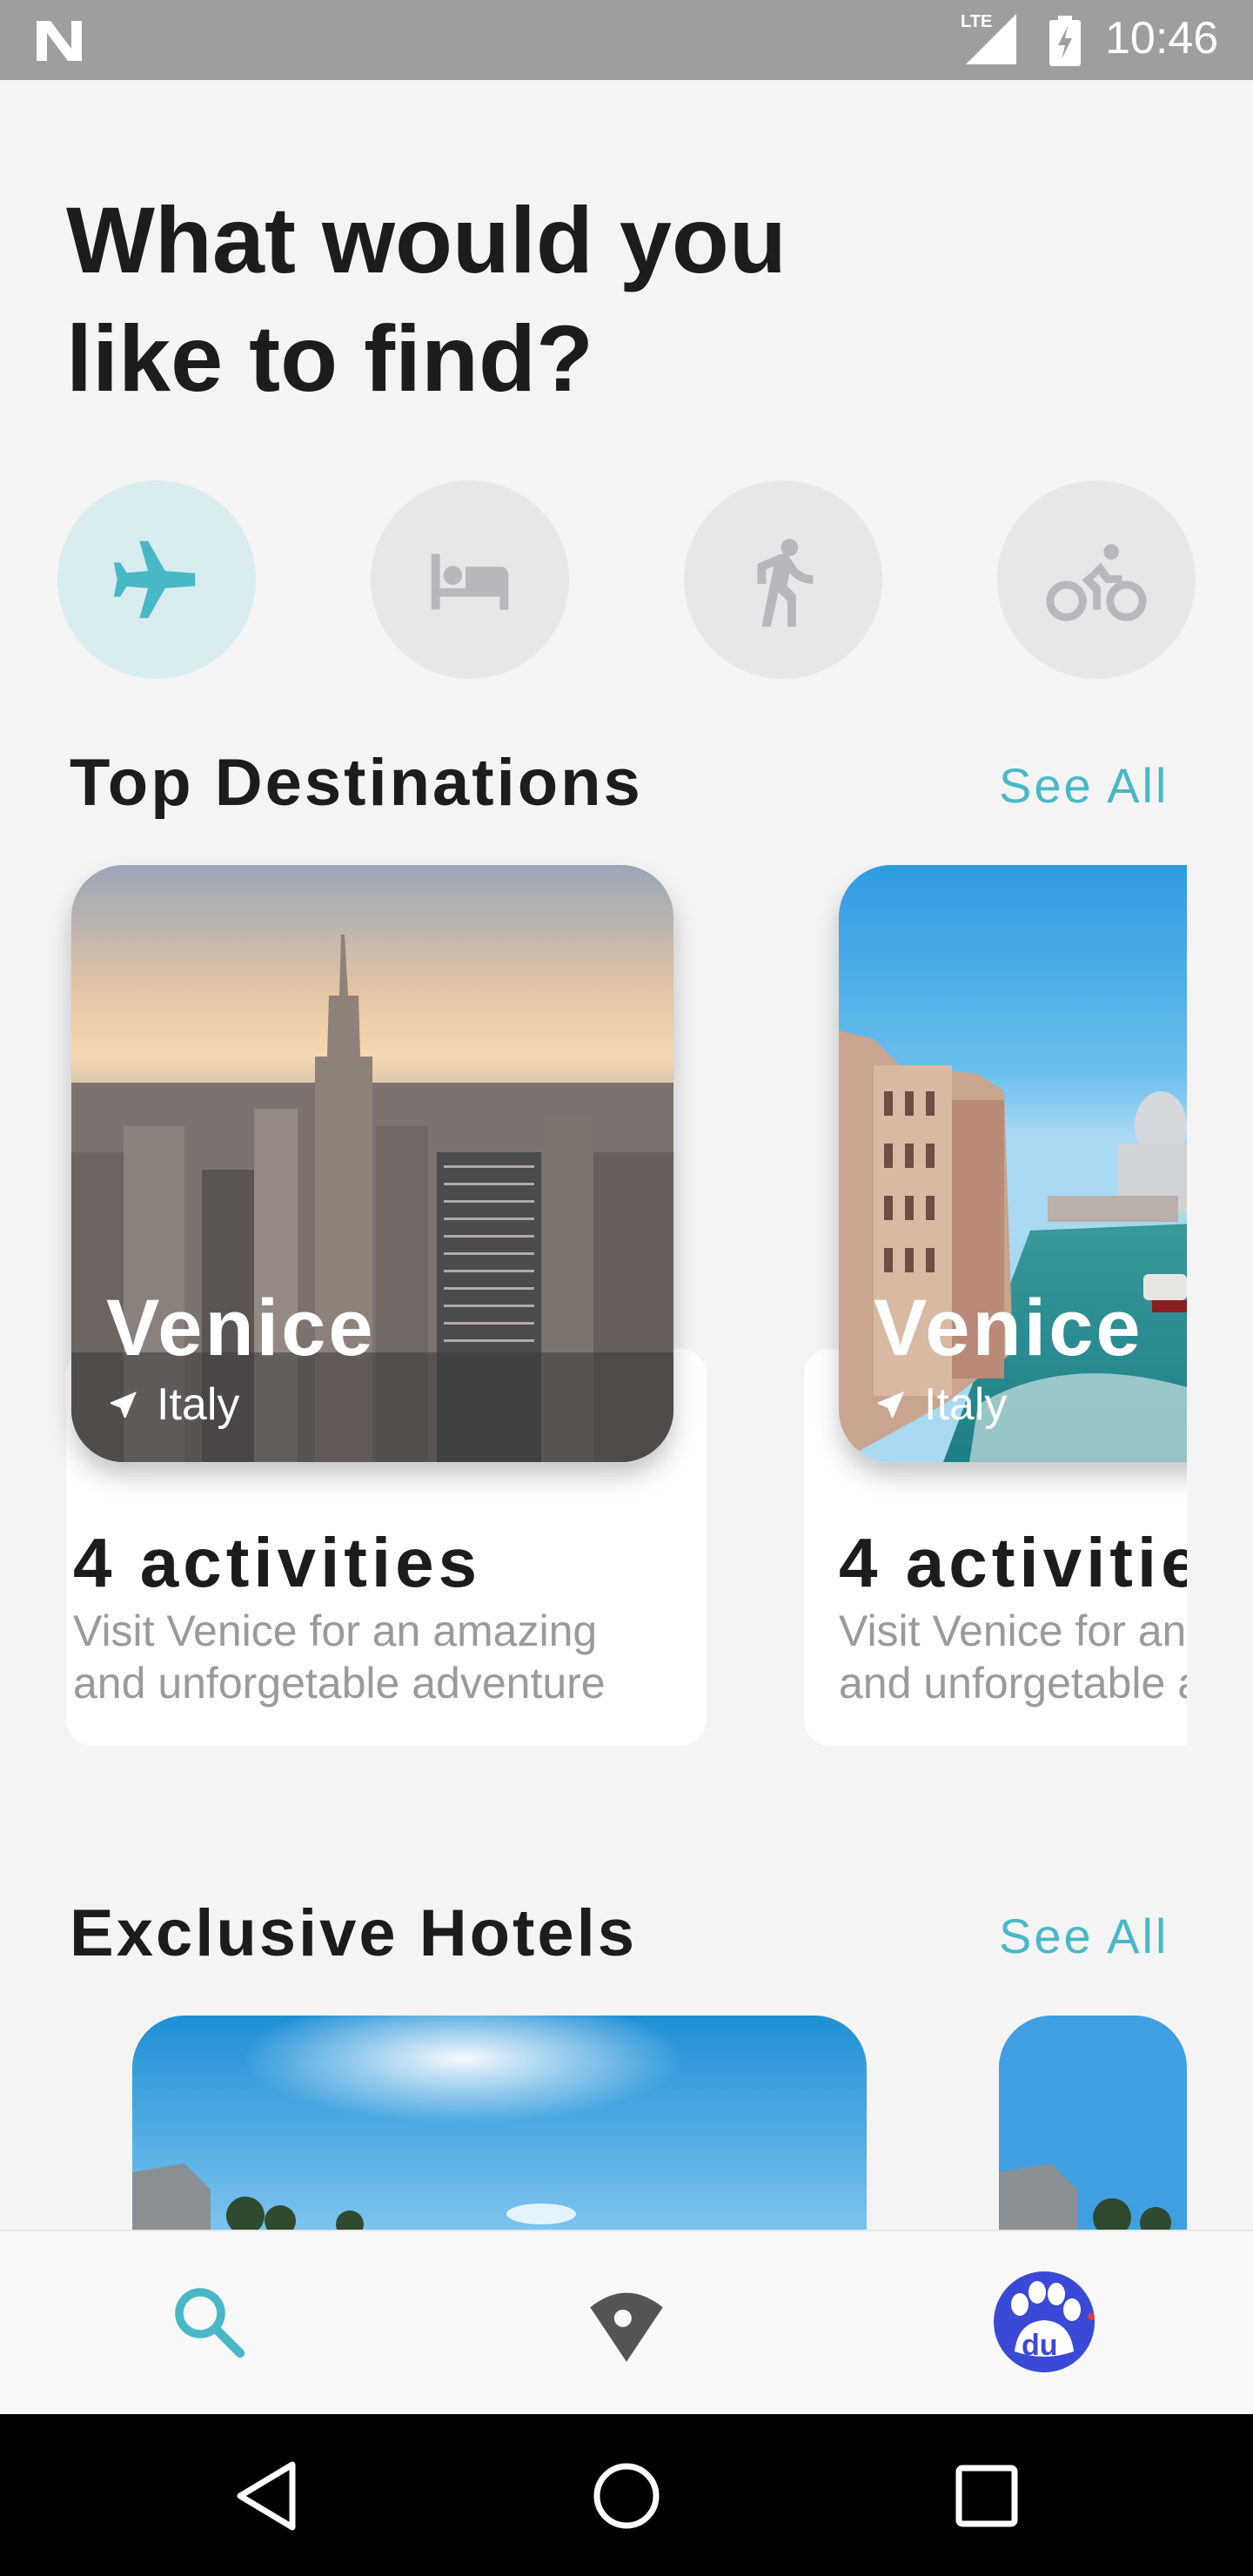 The image size is (1253, 2576). I want to click on bicycle-icon, so click(1096, 583).